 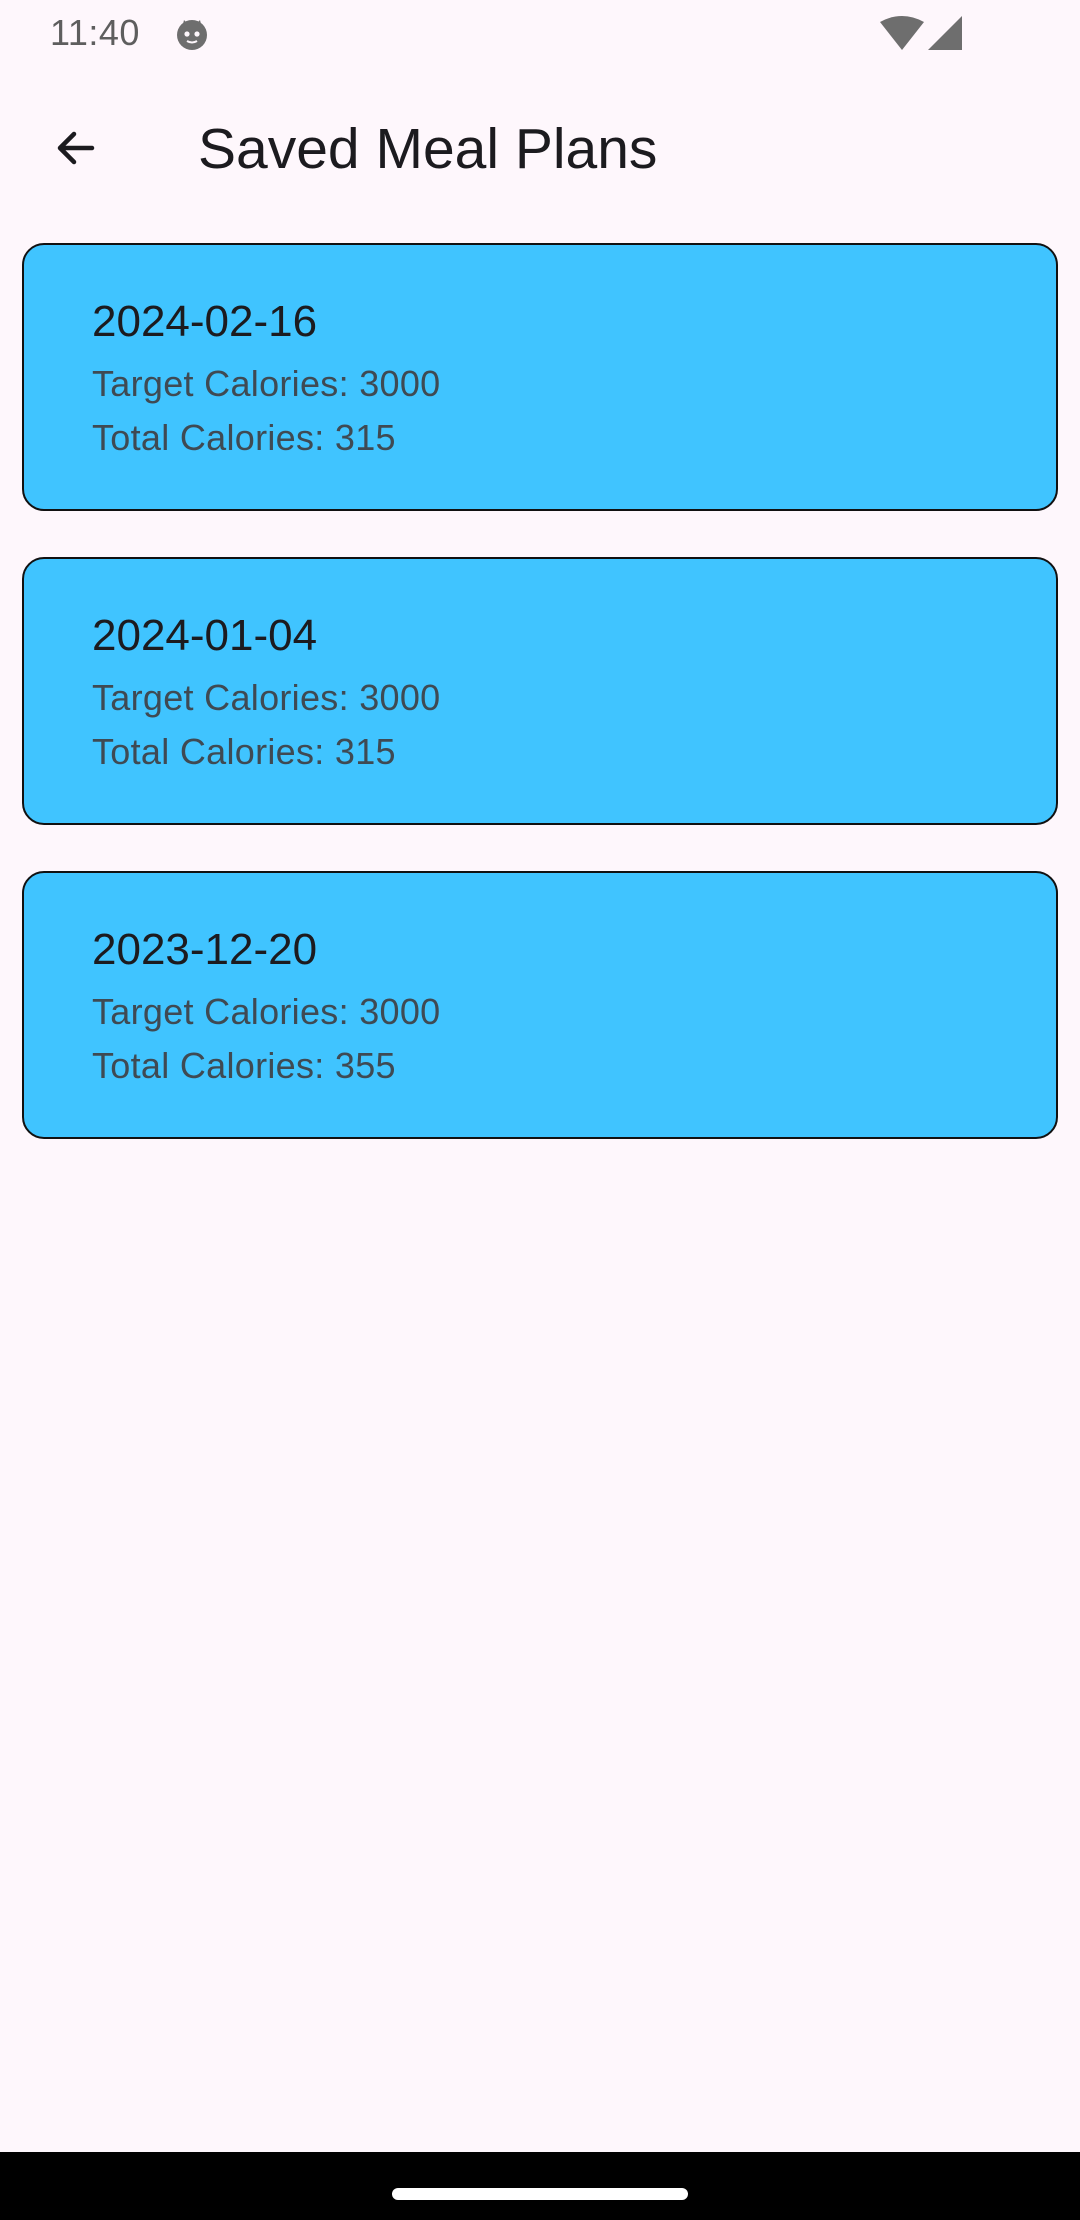 What do you see at coordinates (428, 149) in the screenshot?
I see `page-title: Saved Meal Plans` at bounding box center [428, 149].